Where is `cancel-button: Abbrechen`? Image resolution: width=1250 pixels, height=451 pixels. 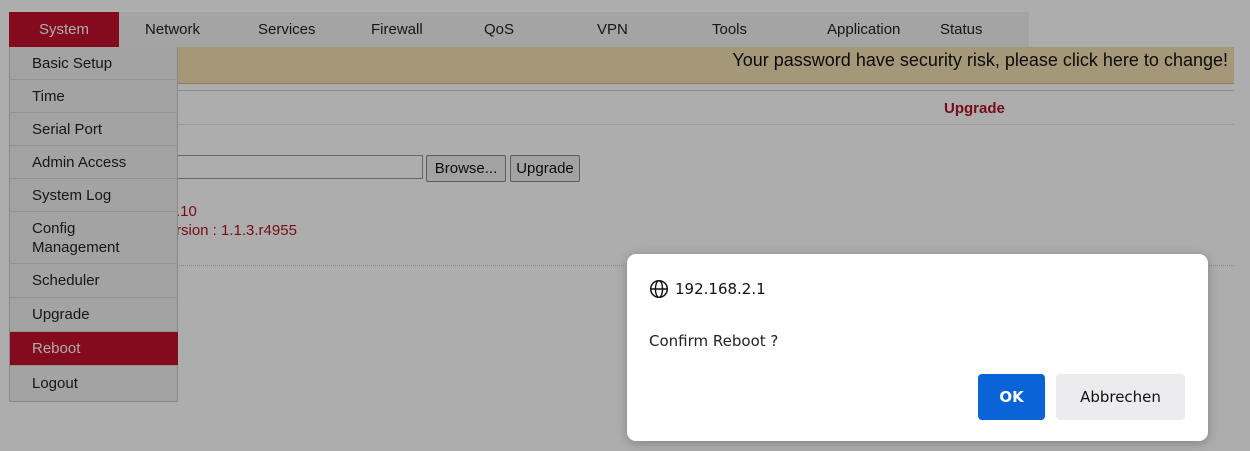 cancel-button: Abbrechen is located at coordinates (1120, 397).